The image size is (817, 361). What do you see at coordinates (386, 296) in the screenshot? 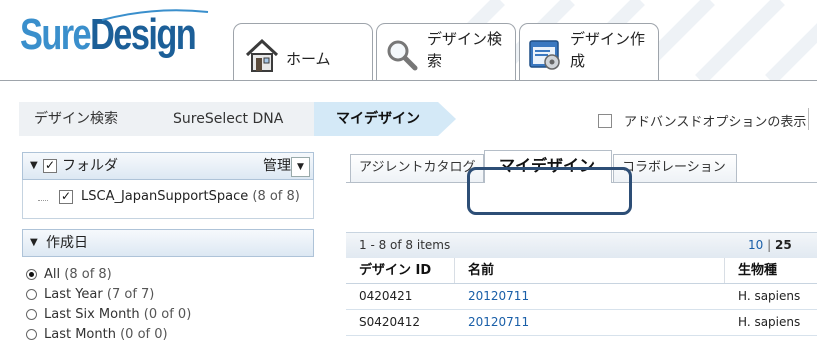
I see `cell-design-id: 0420421` at bounding box center [386, 296].